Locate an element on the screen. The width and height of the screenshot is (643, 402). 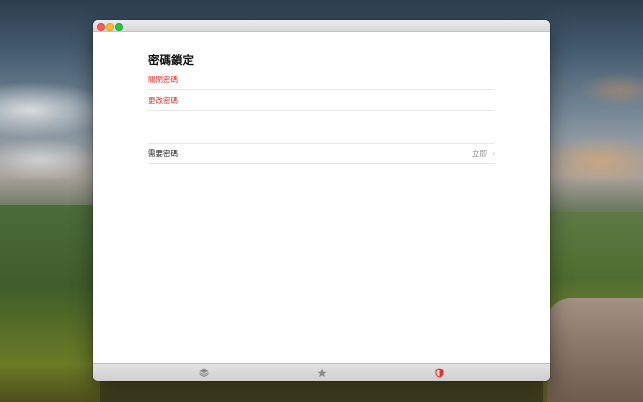
stack-icon is located at coordinates (204, 372).